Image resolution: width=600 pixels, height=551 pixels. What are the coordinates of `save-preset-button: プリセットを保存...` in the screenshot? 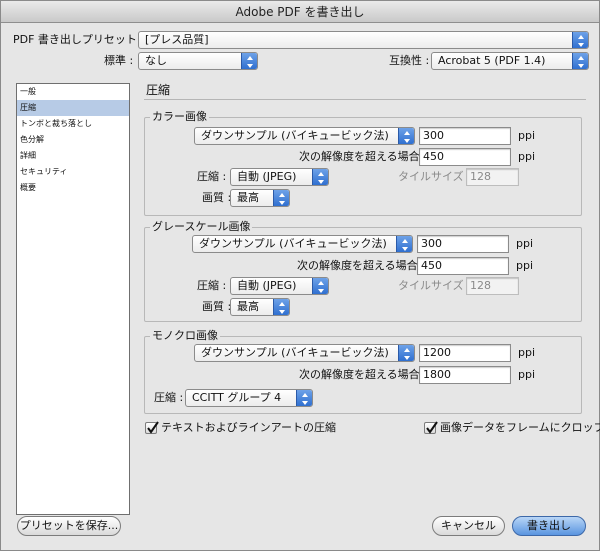 It's located at (69, 526).